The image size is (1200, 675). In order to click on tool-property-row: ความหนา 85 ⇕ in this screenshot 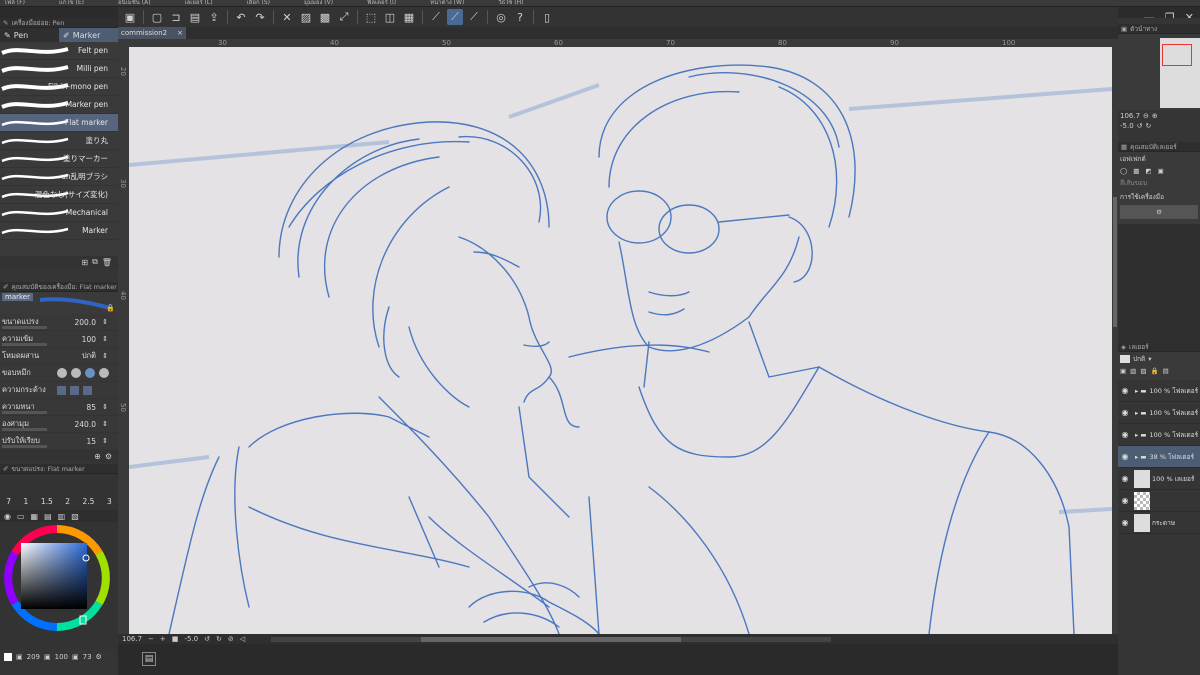, I will do `click(59, 407)`.